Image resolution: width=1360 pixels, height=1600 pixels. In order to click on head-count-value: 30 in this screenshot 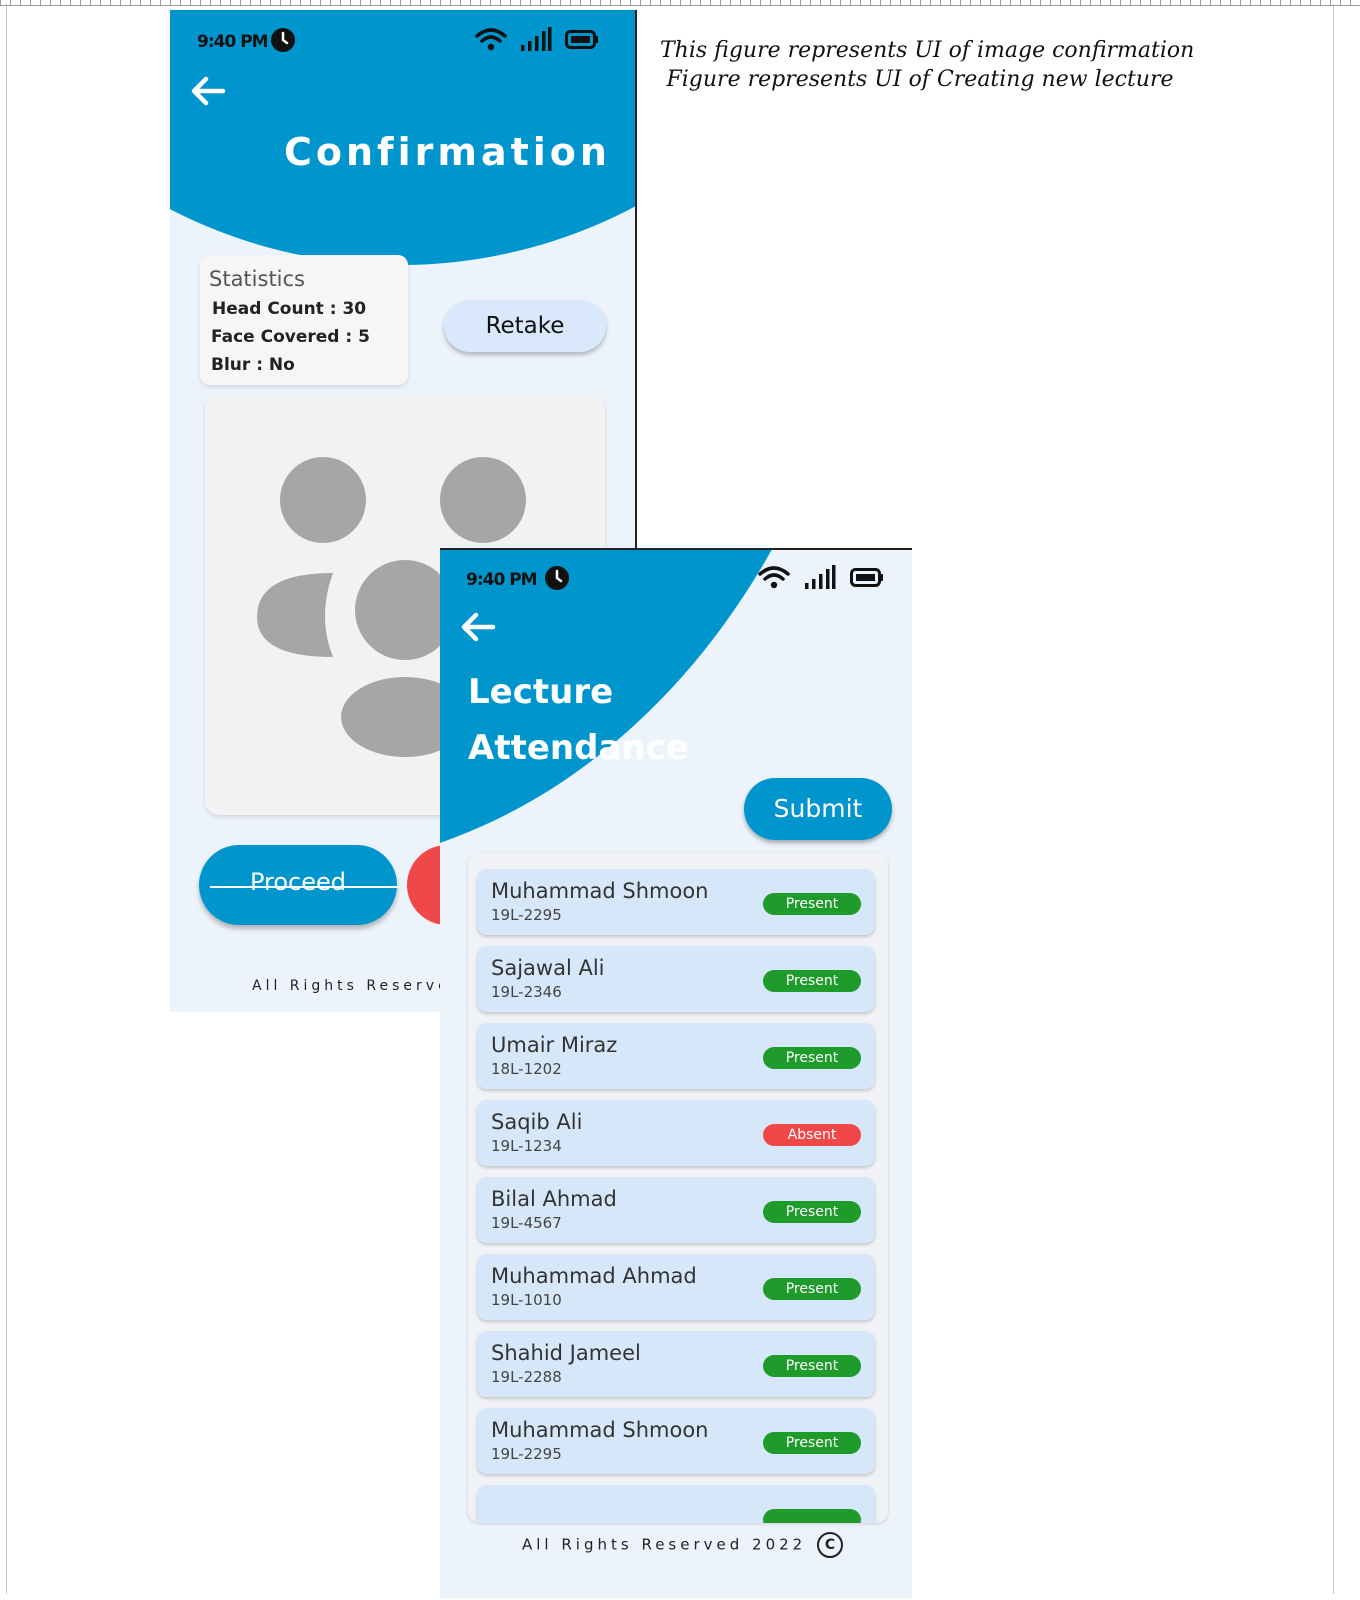, I will do `click(354, 309)`.